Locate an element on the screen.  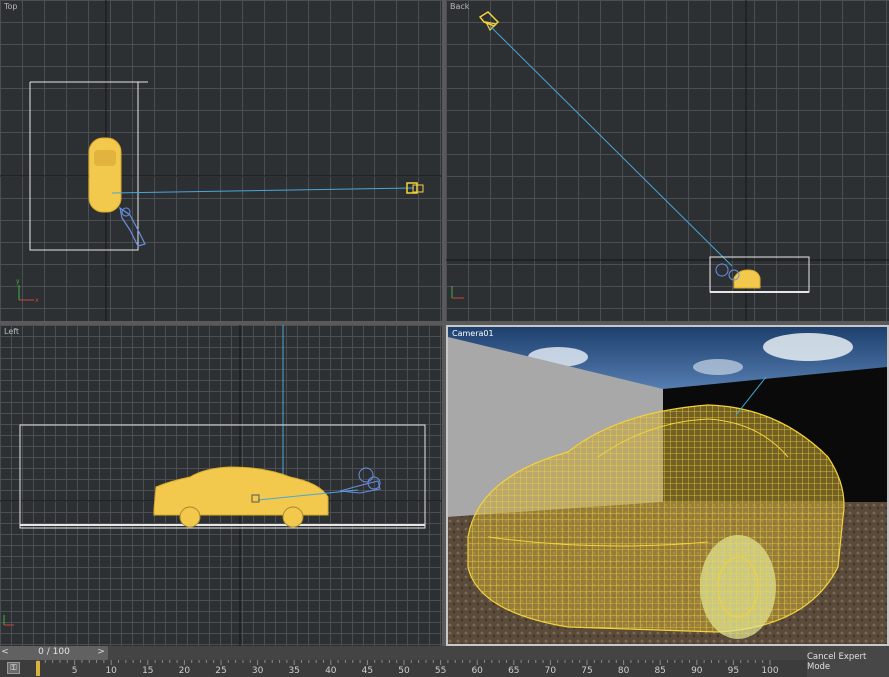
trackbar-tick-label: 20 is located at coordinates (184, 671).